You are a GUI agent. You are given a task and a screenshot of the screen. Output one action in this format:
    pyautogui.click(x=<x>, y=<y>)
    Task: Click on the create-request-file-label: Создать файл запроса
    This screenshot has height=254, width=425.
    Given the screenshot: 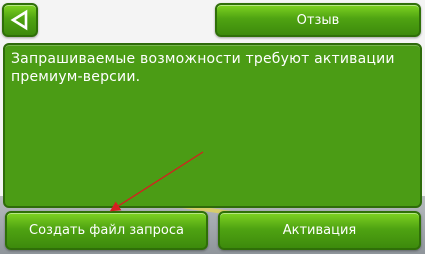 What is the action you would take?
    pyautogui.click(x=106, y=230)
    